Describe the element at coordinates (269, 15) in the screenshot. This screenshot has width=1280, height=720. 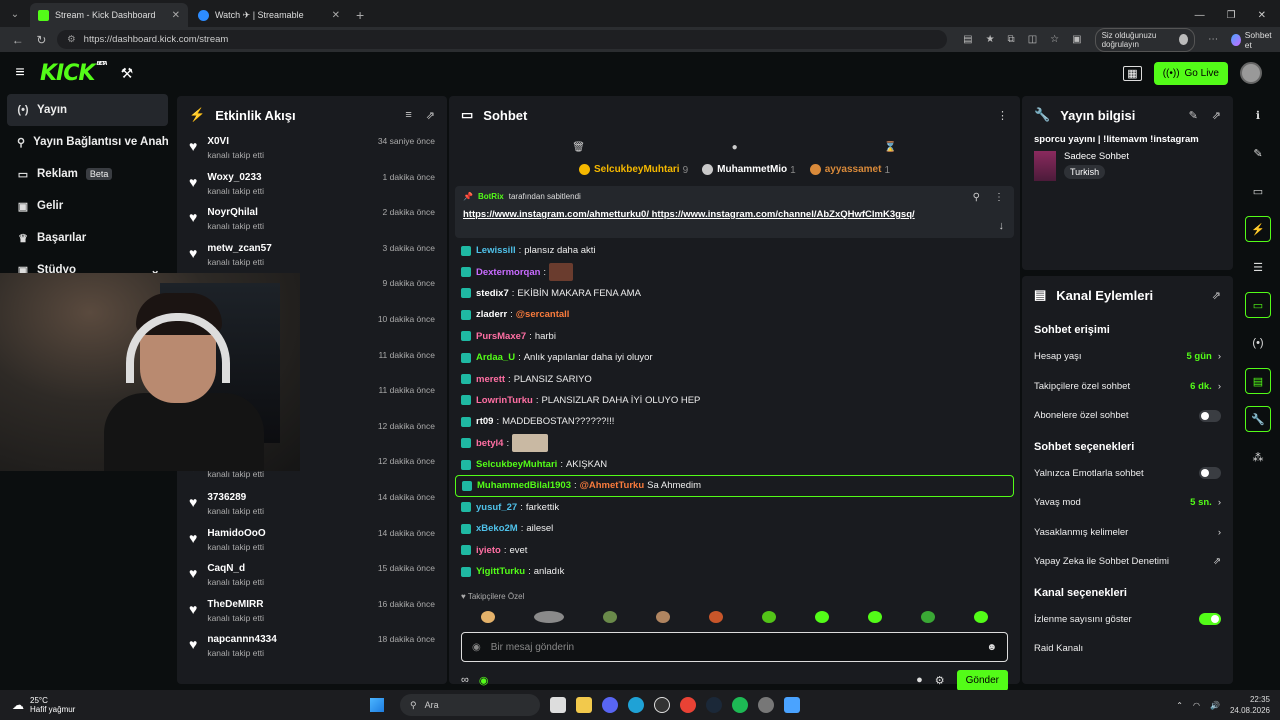
I see `tab-streamable: Watch ✈ | Streamable ✕` at that location.